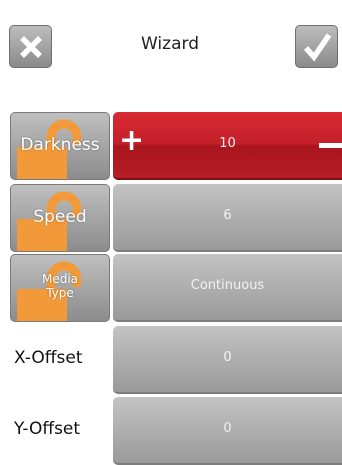  Describe the element at coordinates (60, 279) in the screenshot. I see `setting-label-line-1: Media` at that location.